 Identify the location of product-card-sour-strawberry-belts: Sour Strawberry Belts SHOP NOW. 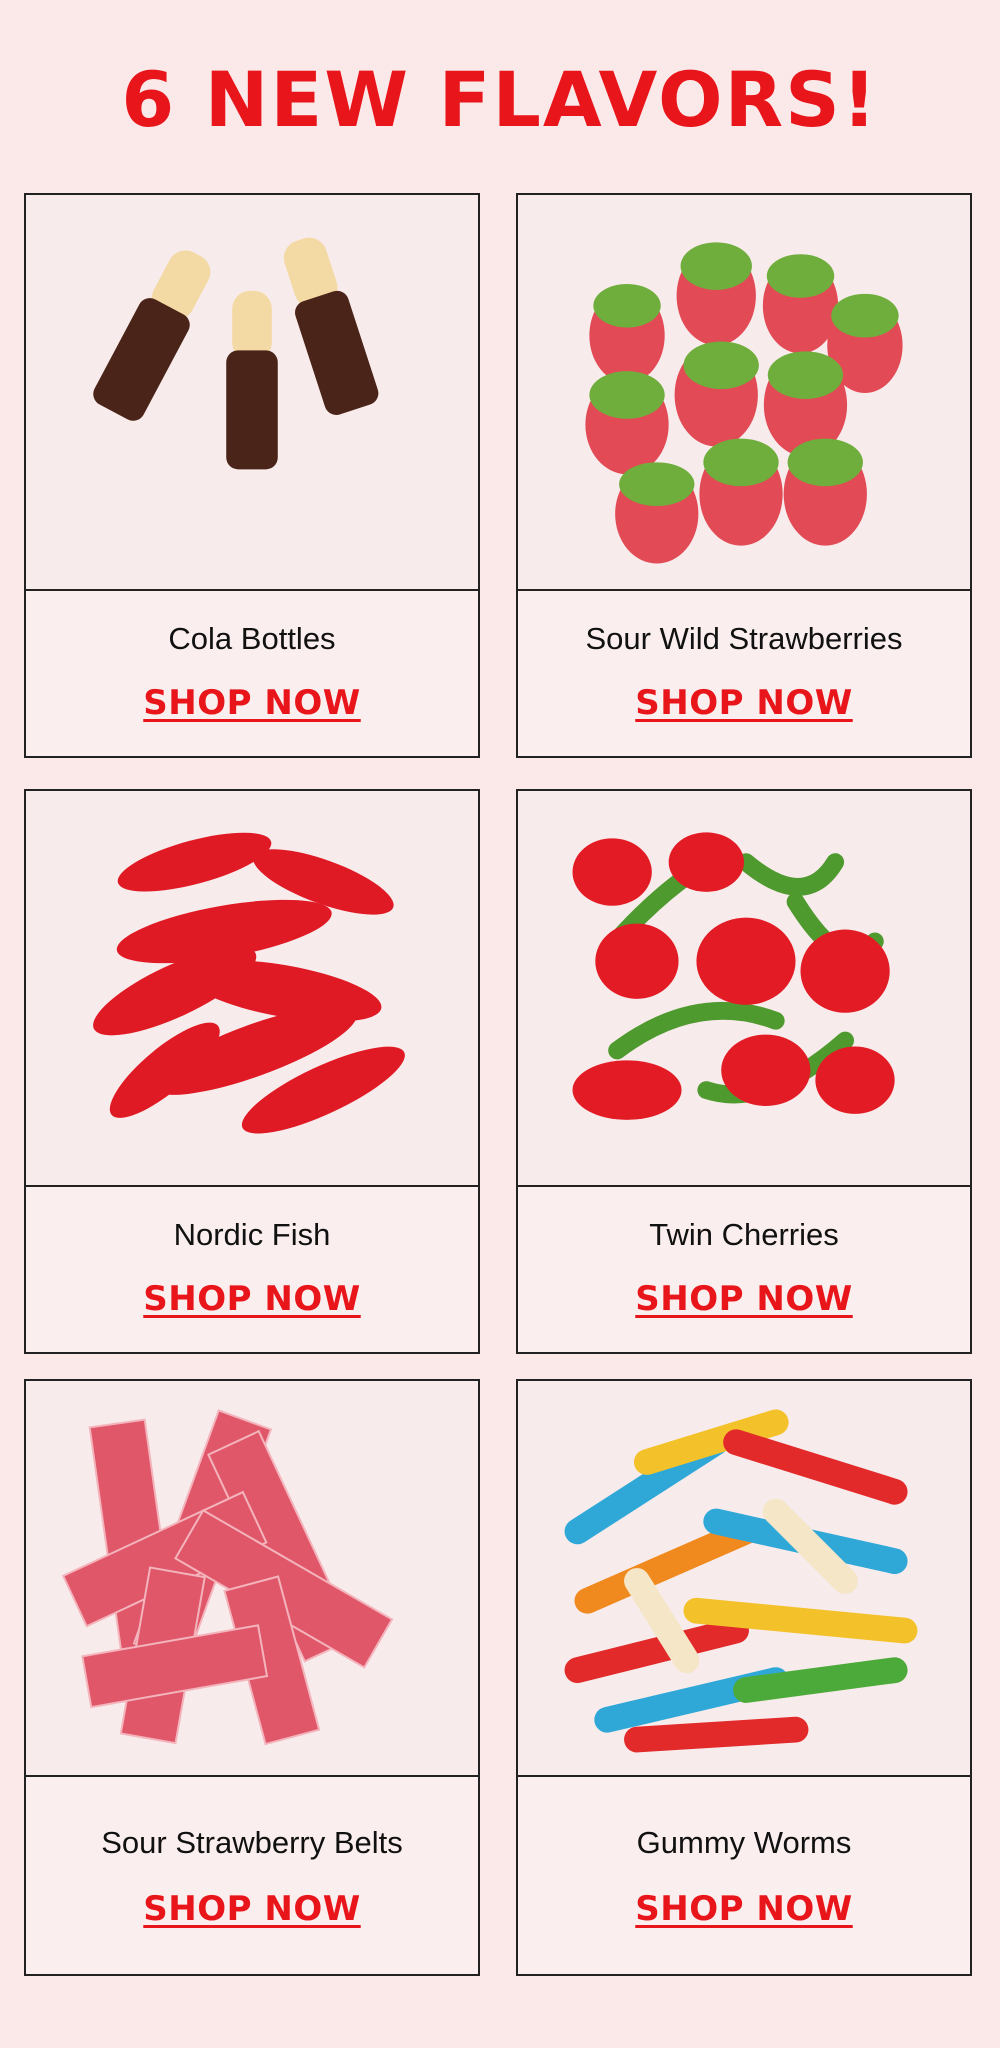
(252, 1677).